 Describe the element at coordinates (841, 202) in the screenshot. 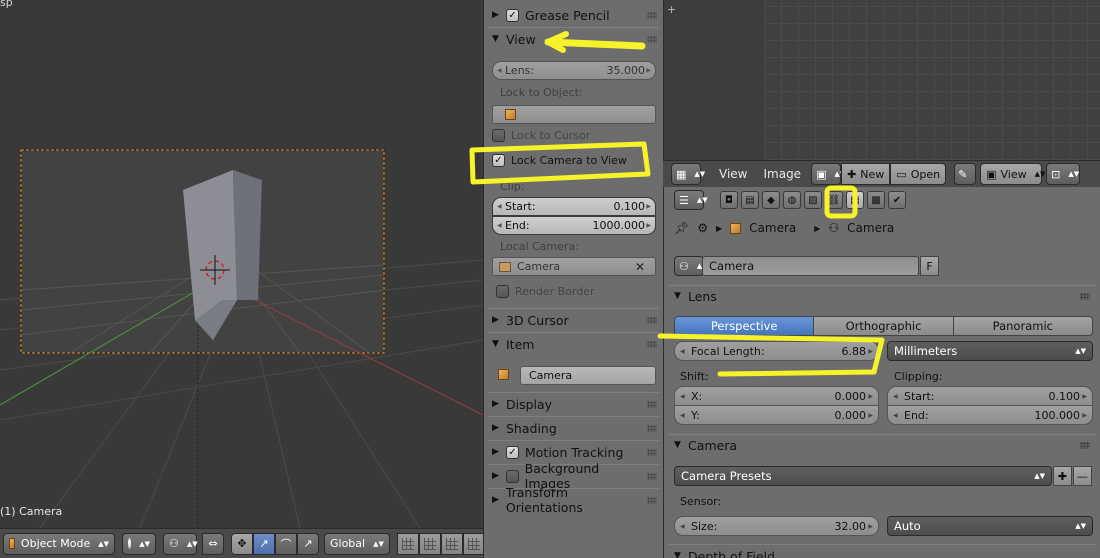

I see `annotation-camera-tab` at that location.